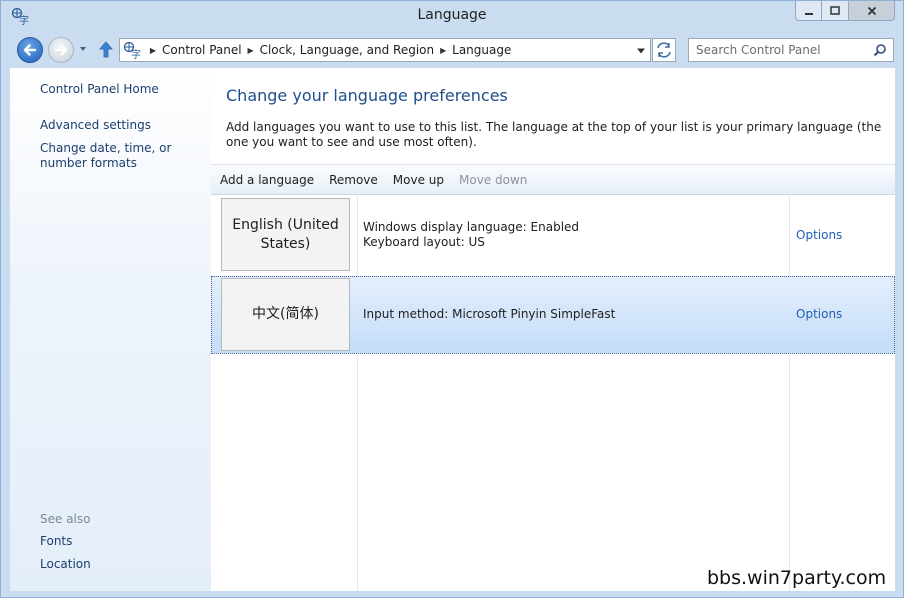 The image size is (904, 598). I want to click on search-icon, so click(880, 50).